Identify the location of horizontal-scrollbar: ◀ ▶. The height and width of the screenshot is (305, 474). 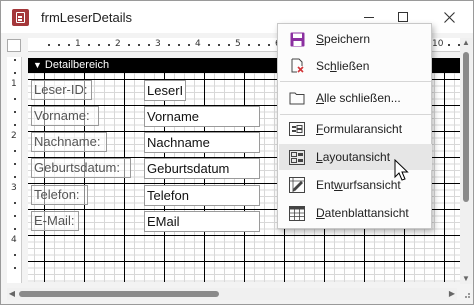
(232, 294).